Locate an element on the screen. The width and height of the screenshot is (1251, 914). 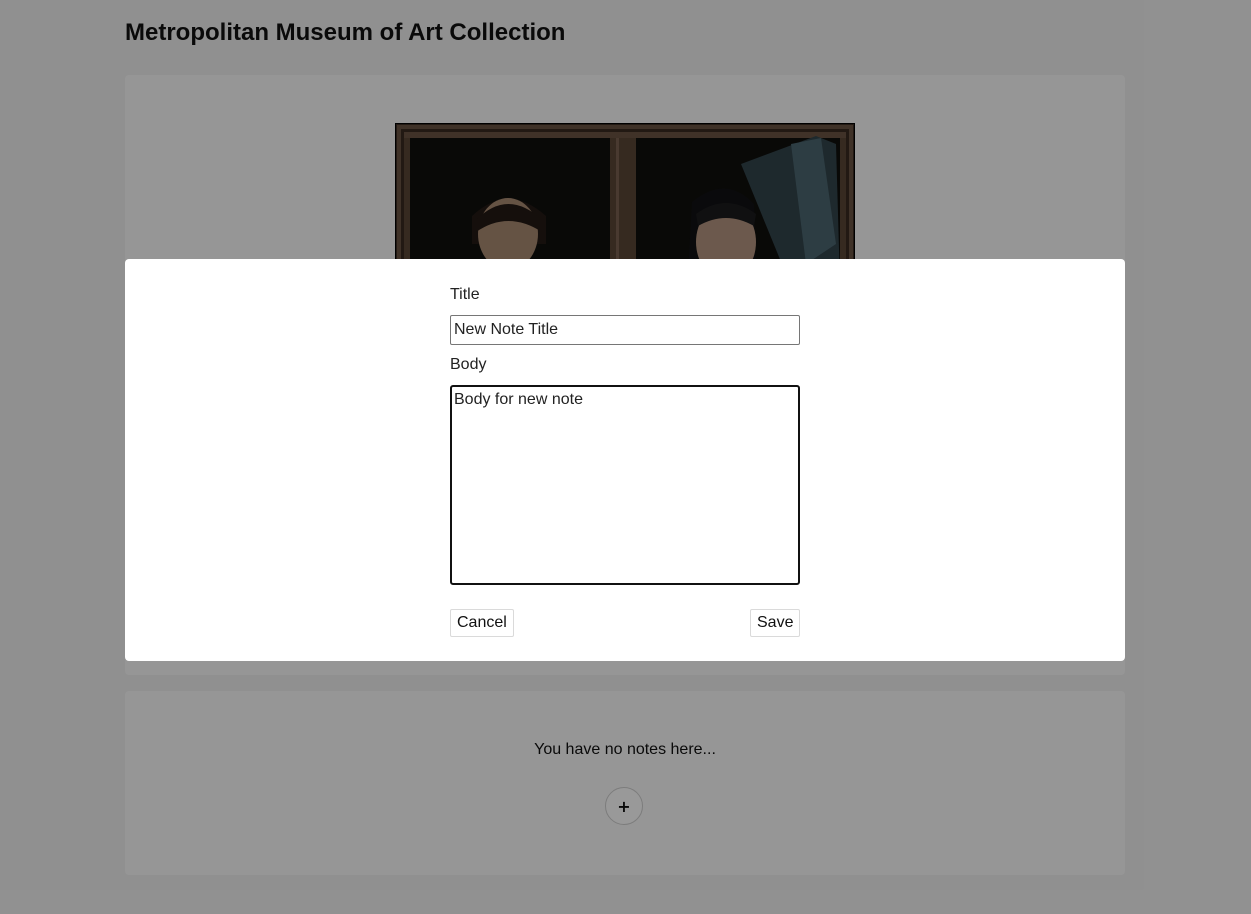
save-button: Save is located at coordinates (775, 623).